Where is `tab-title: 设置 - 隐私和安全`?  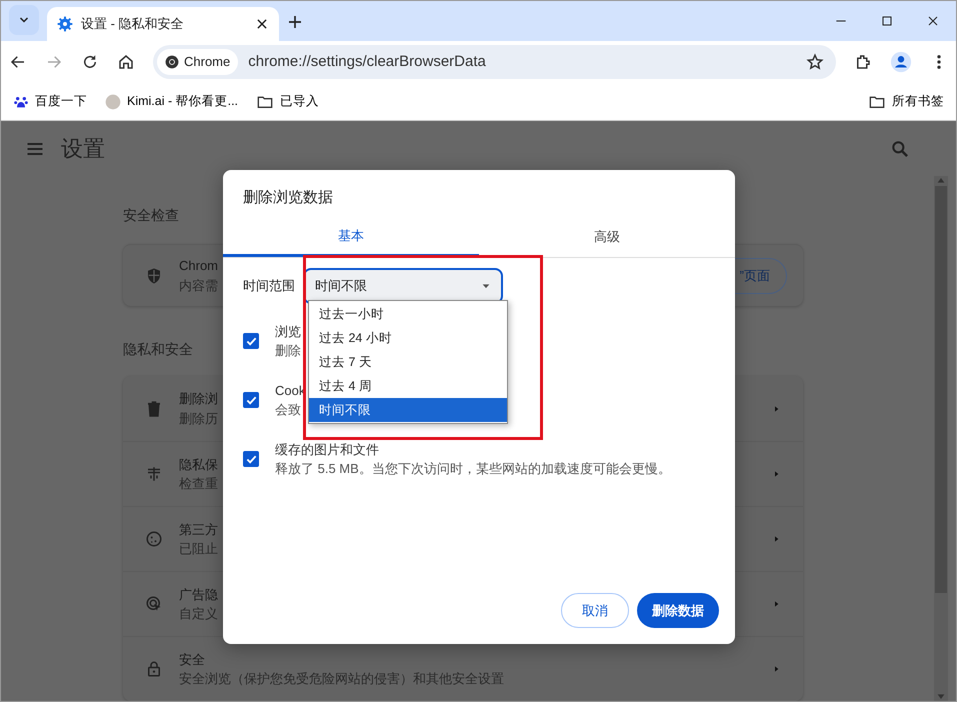
tab-title: 设置 - 隐私和安全 is located at coordinates (133, 24).